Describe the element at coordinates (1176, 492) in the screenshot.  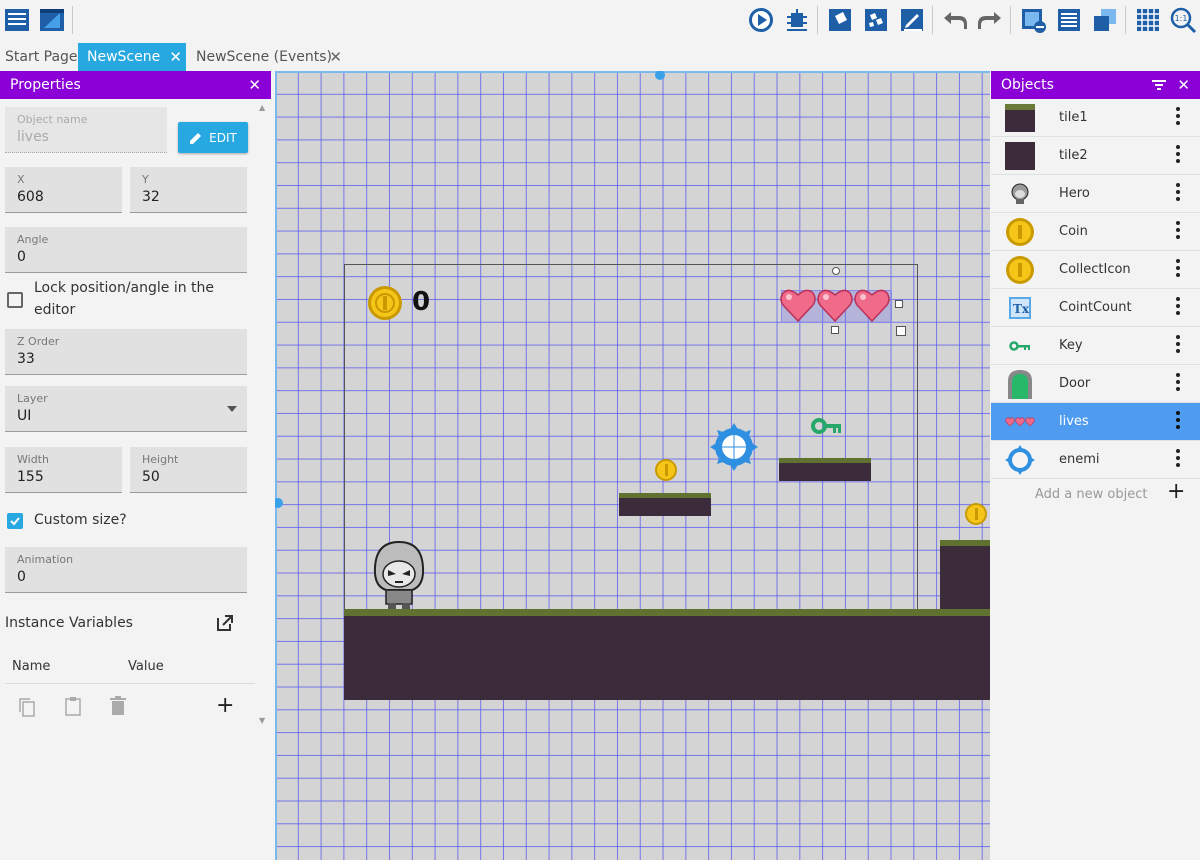
I see `add-object-button: +` at that location.